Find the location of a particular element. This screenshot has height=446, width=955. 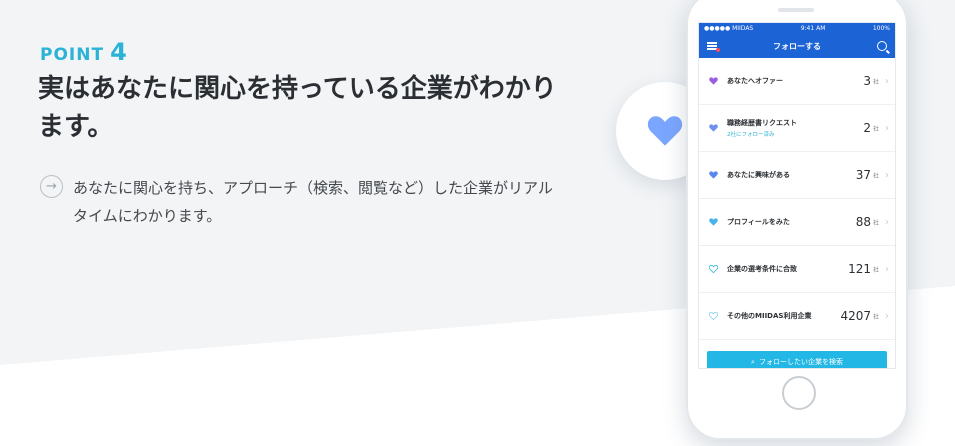

search-icon: ⌕ is located at coordinates (753, 361).